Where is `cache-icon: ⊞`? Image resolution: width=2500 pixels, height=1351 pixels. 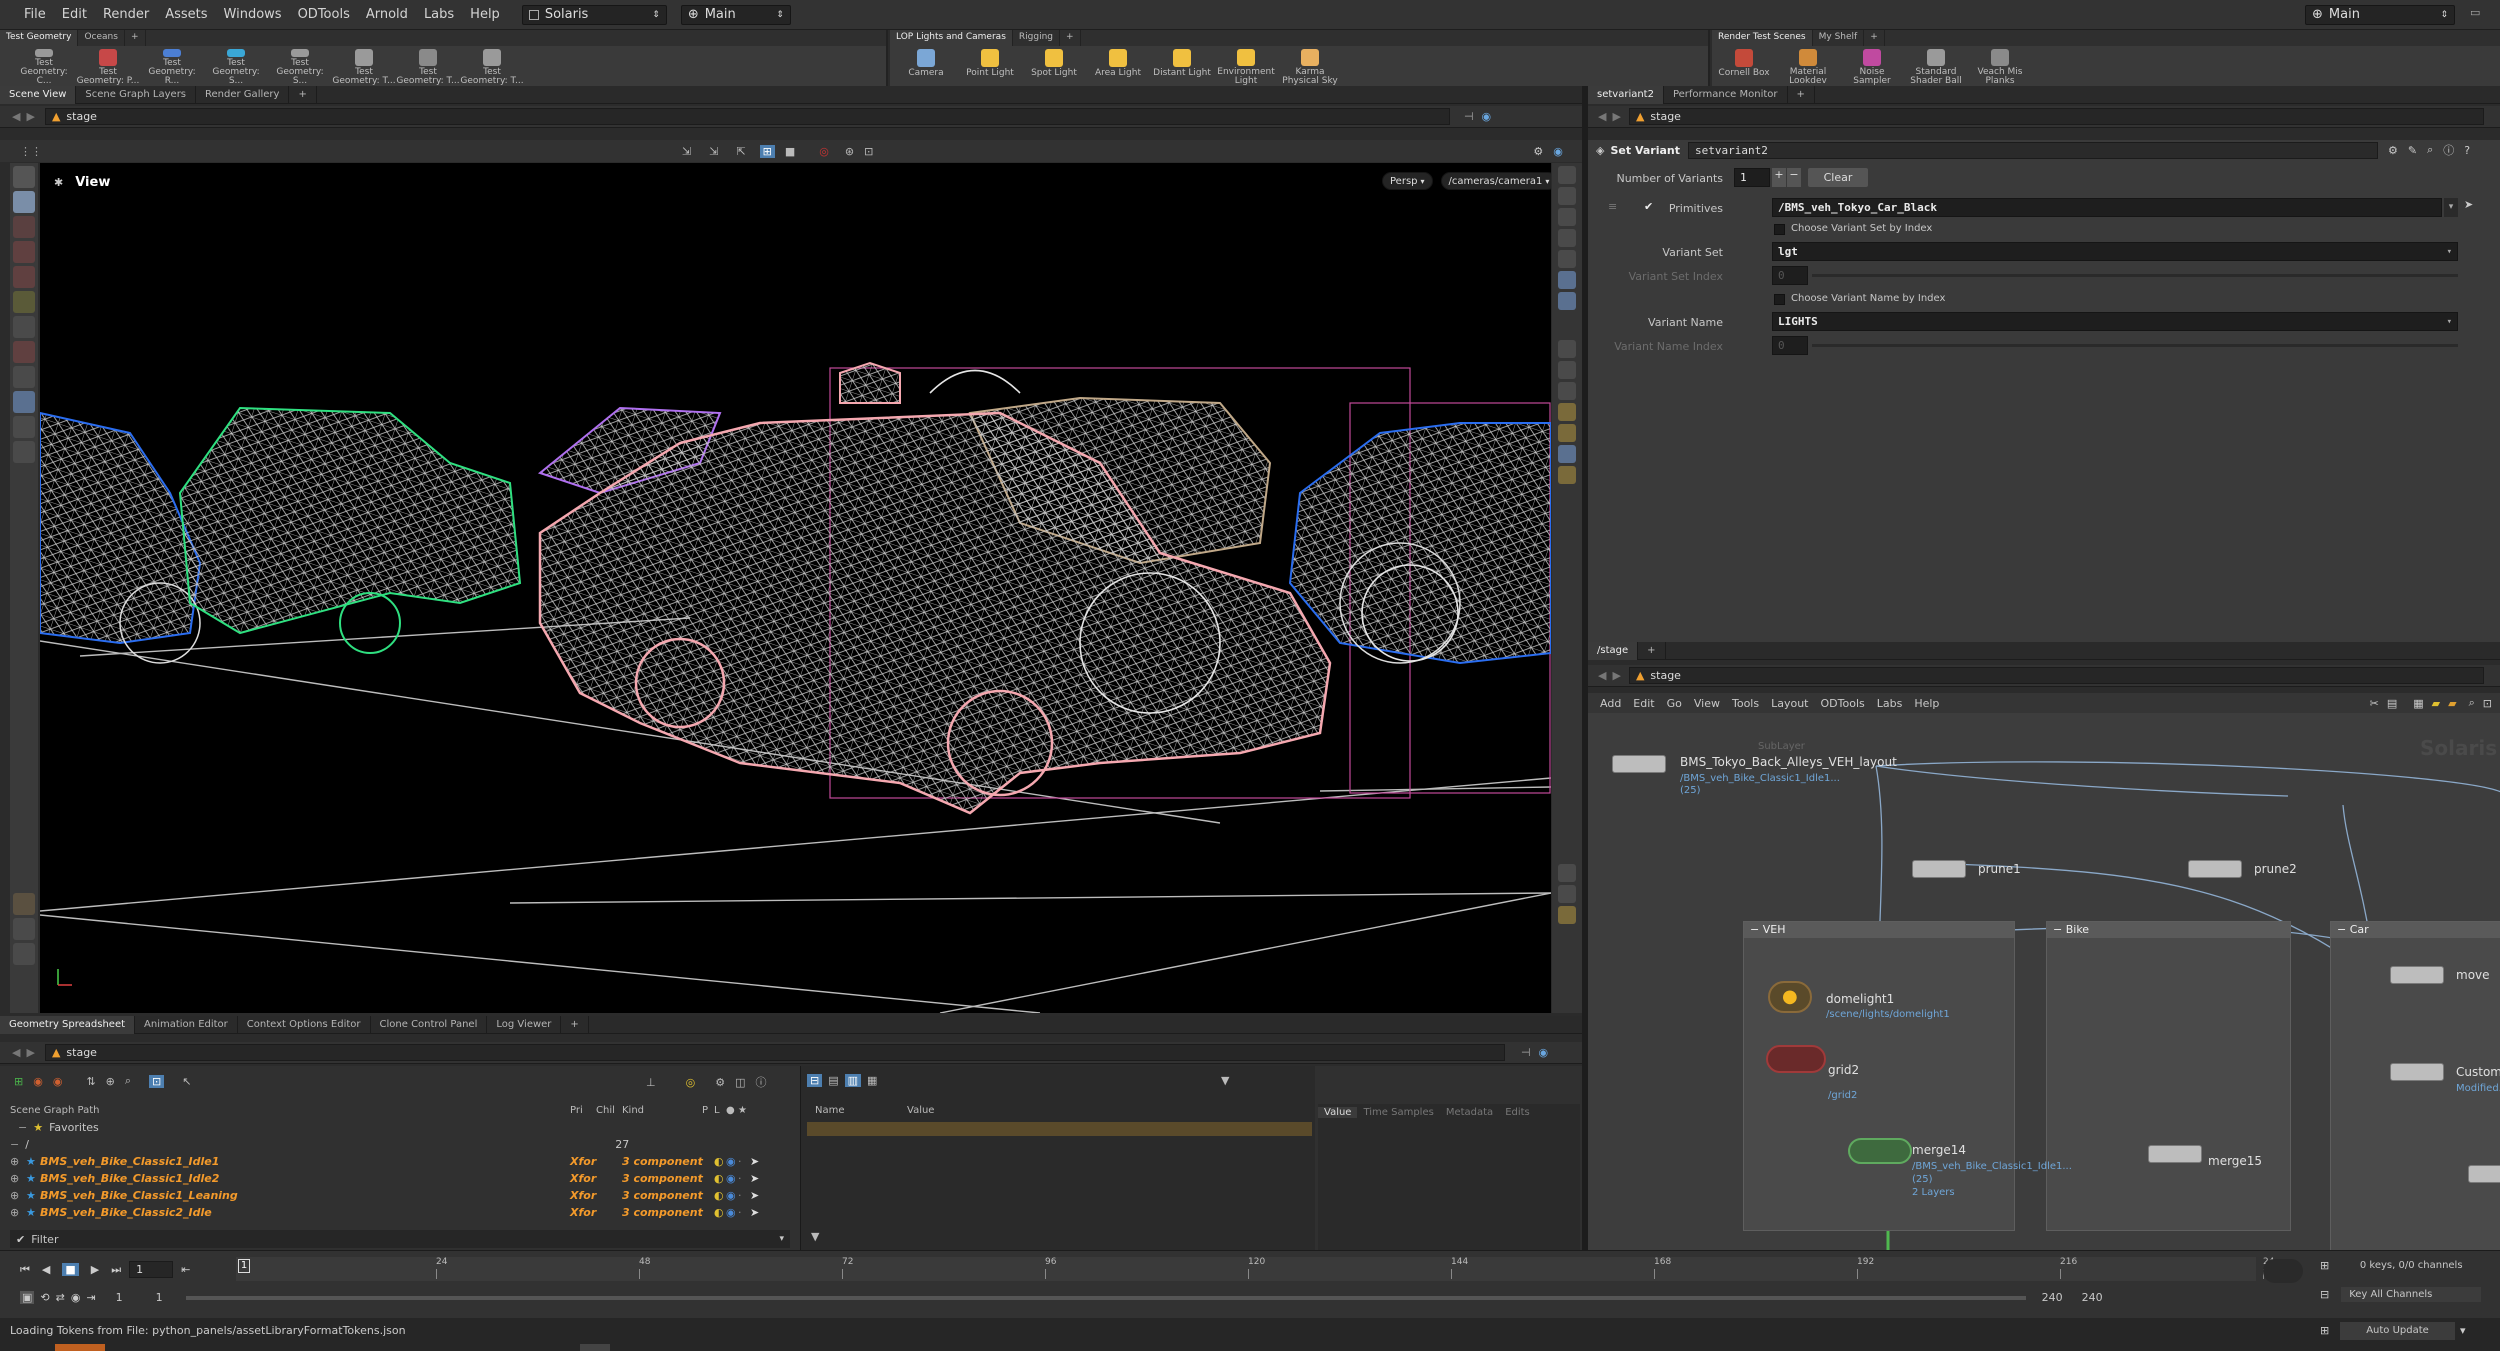
cache-icon: ⊞ is located at coordinates (2324, 1330).